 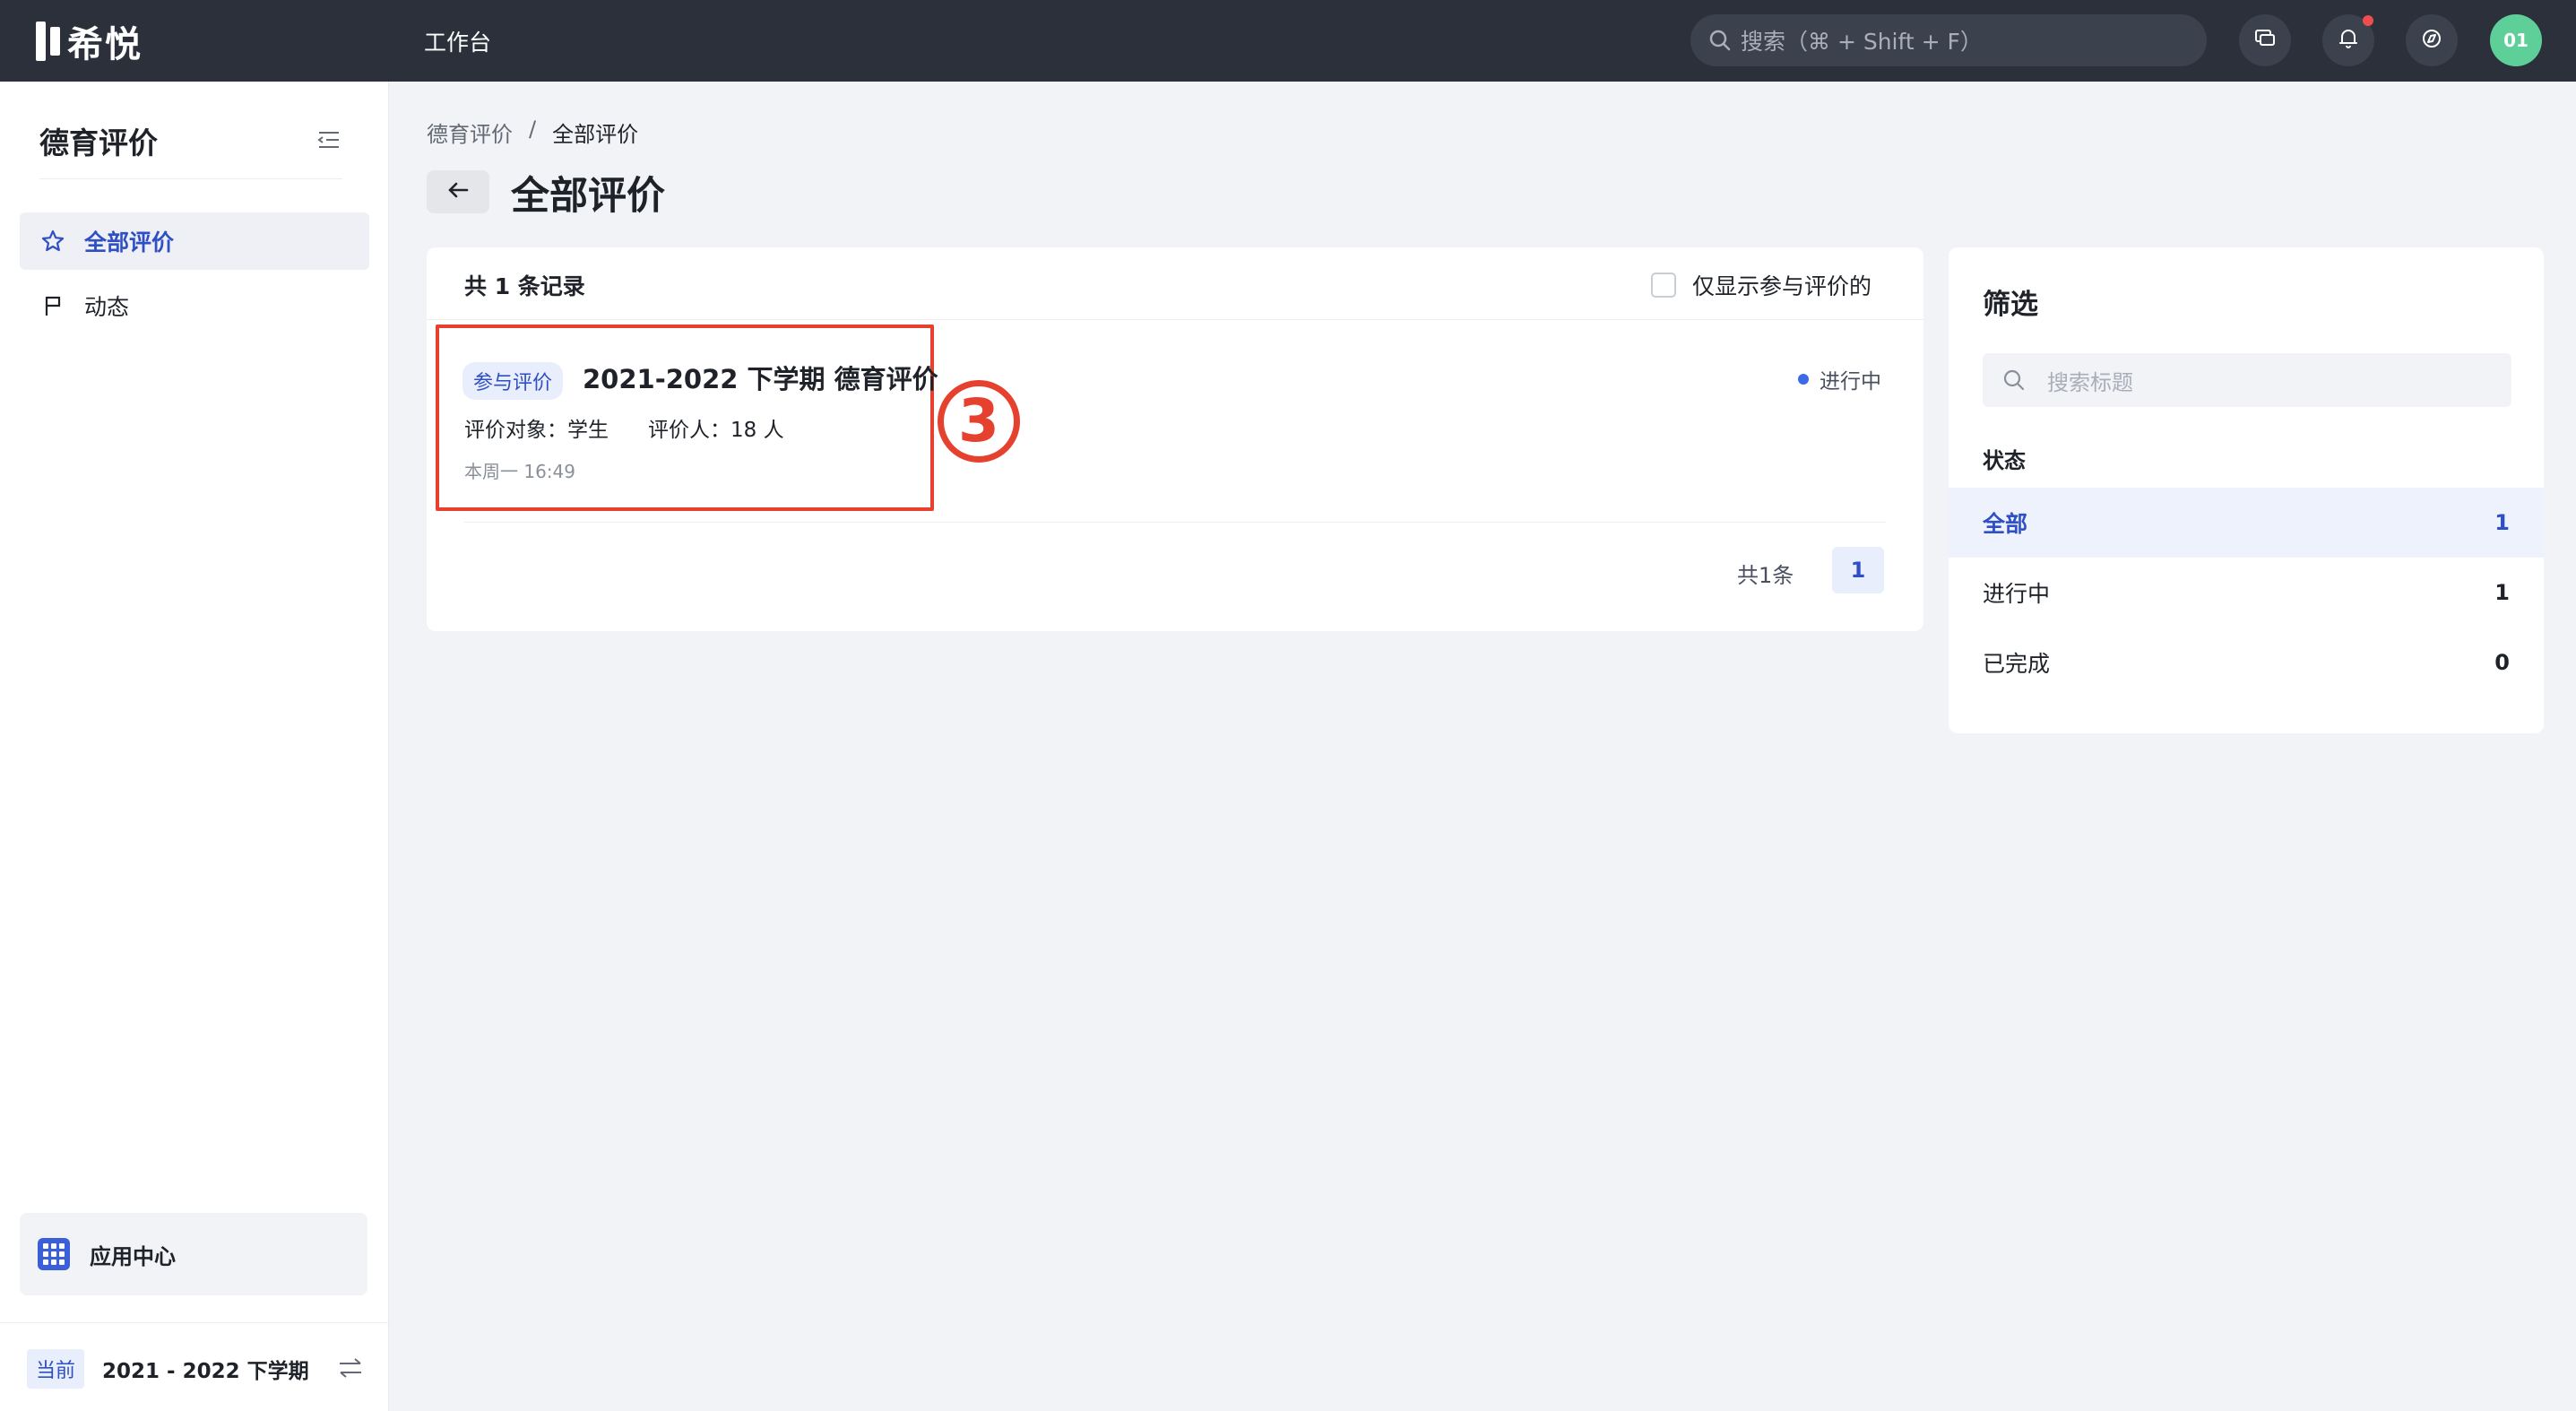 What do you see at coordinates (2246, 523) in the screenshot?
I see `status-filter-all: 全部 1` at bounding box center [2246, 523].